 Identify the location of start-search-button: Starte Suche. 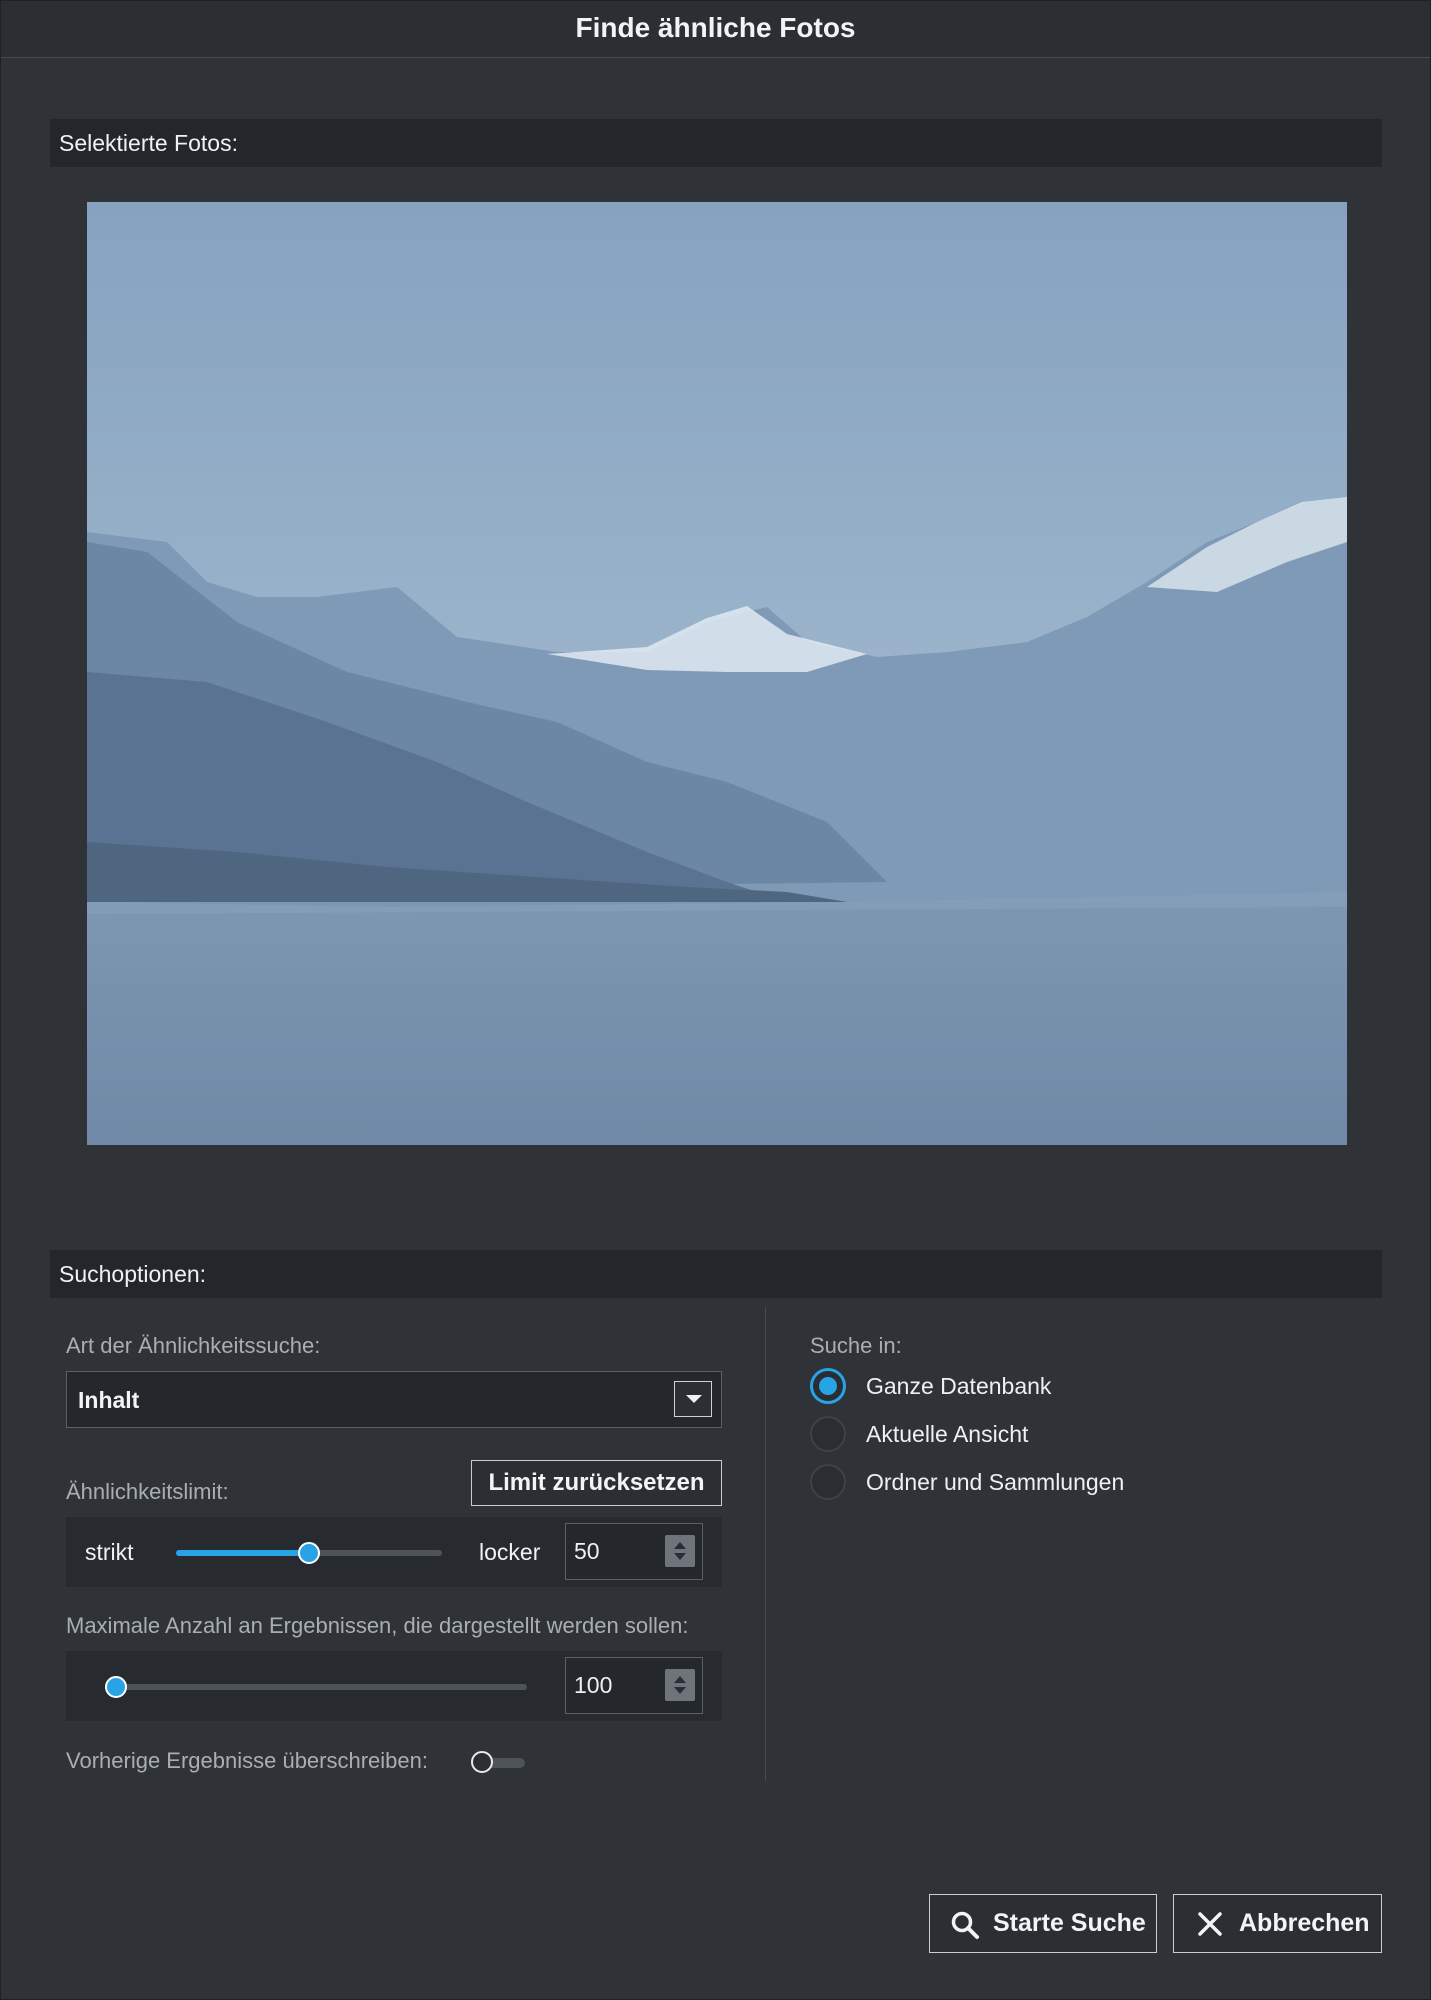
(1043, 1923).